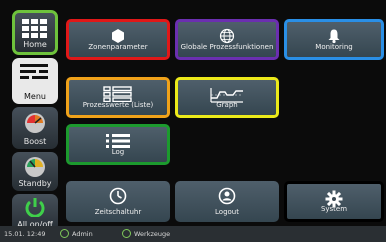  Describe the element at coordinates (117, 94) in the screenshot. I see `list-icon` at that location.